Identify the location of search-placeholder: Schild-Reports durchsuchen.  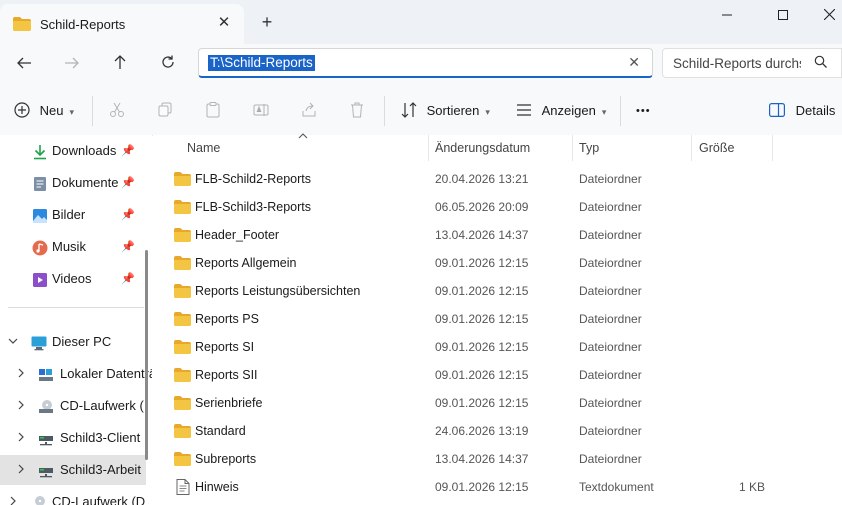
(737, 63).